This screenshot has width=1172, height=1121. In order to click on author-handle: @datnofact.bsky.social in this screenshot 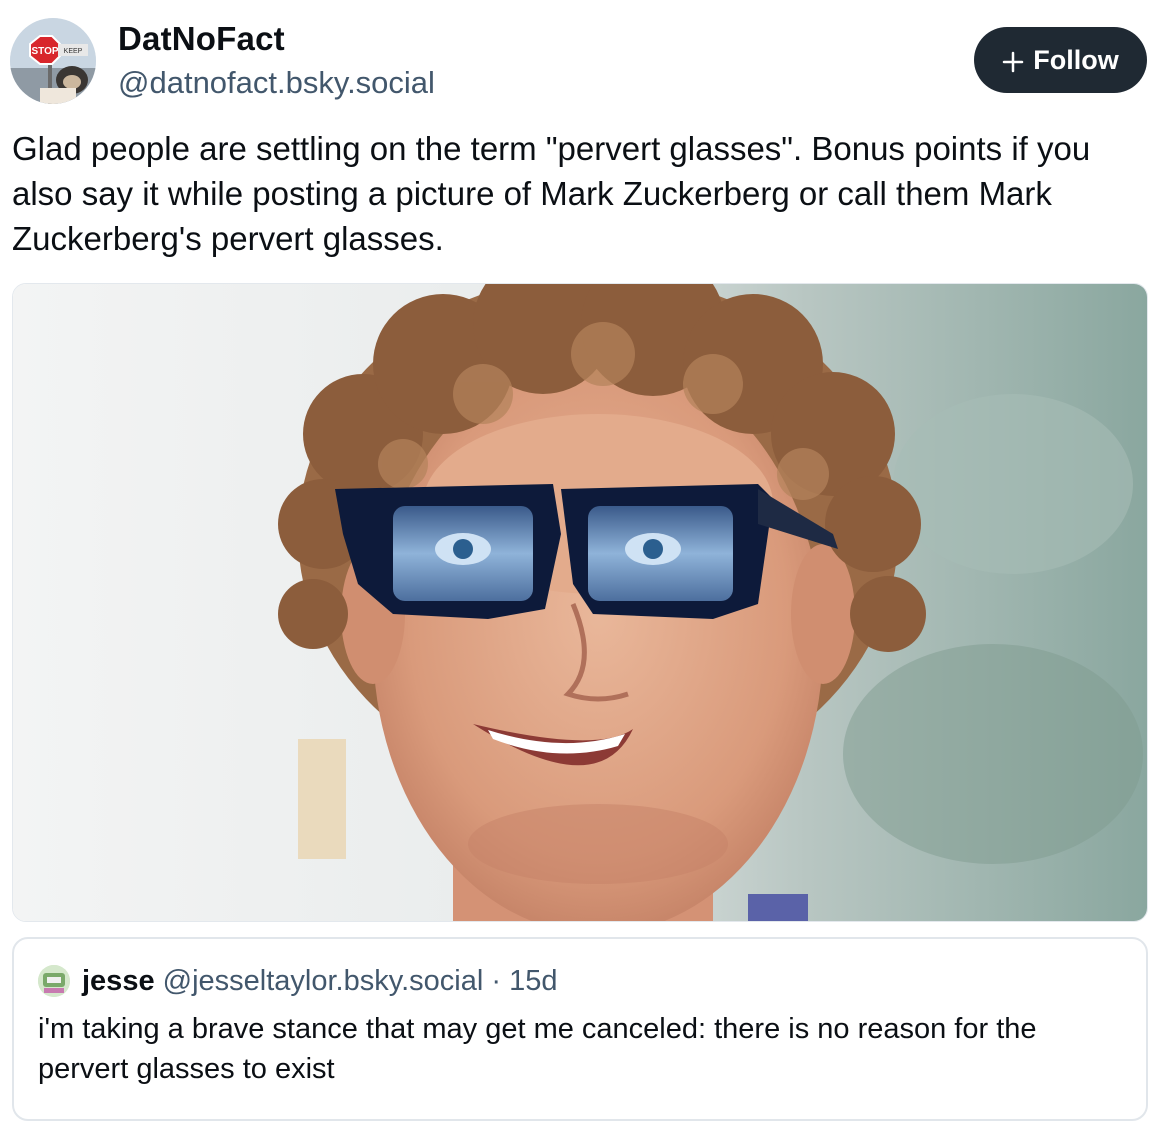, I will do `click(276, 83)`.